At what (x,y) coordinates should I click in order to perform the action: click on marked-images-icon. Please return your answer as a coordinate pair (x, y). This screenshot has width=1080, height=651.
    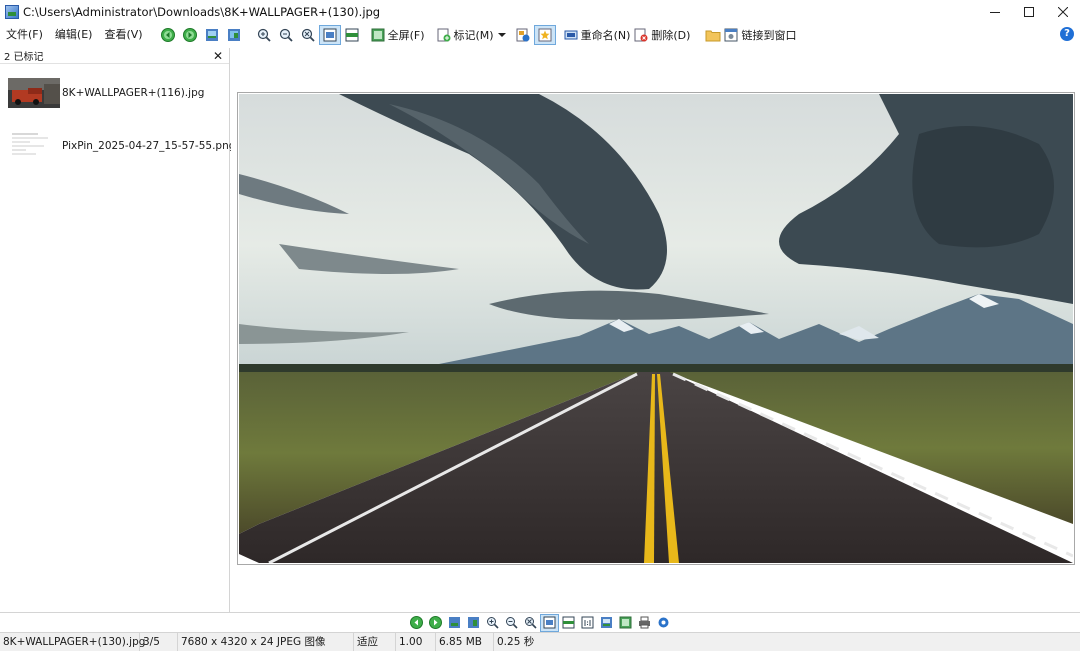
    Looking at the image, I should click on (523, 35).